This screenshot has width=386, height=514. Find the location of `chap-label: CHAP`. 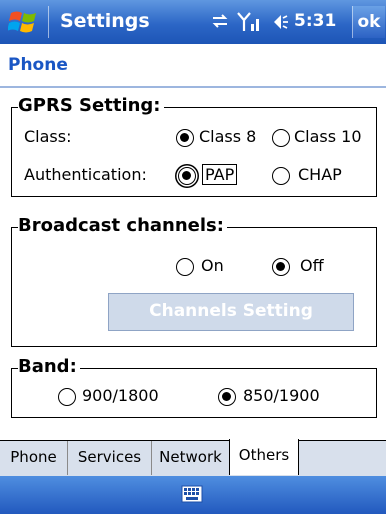

chap-label: CHAP is located at coordinates (320, 174).